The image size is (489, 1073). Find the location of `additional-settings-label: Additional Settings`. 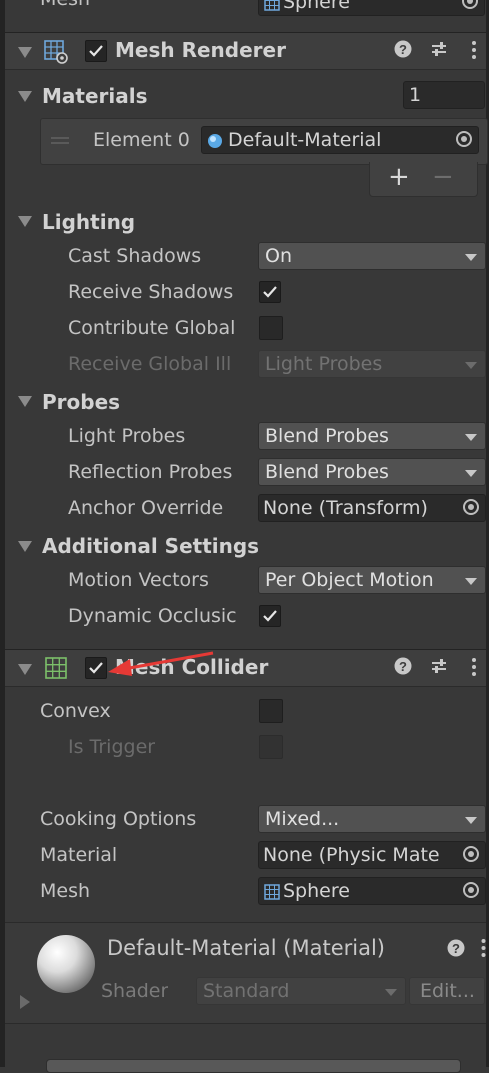

additional-settings-label: Additional Settings is located at coordinates (151, 546).